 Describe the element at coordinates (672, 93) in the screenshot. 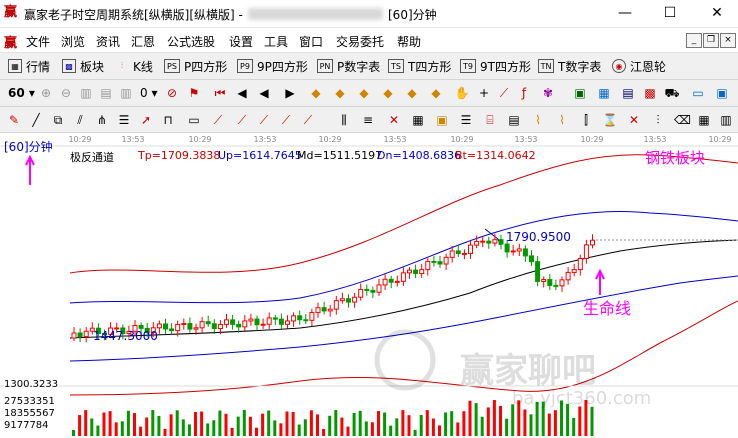

I see `truck-icon: ⛟` at that location.